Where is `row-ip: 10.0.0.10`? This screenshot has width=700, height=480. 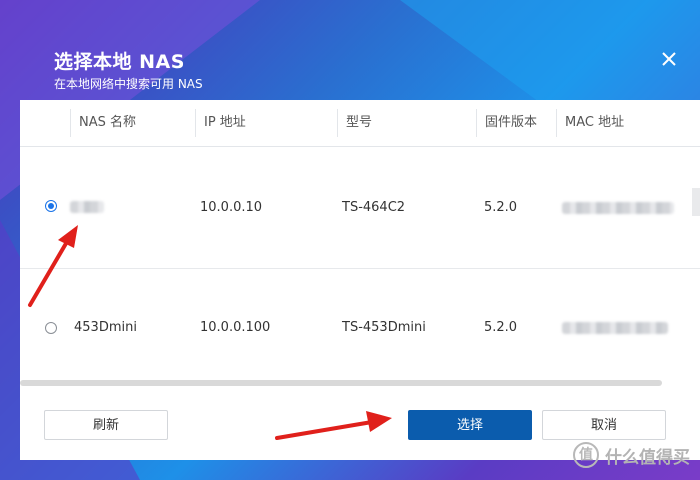 row-ip: 10.0.0.10 is located at coordinates (231, 207).